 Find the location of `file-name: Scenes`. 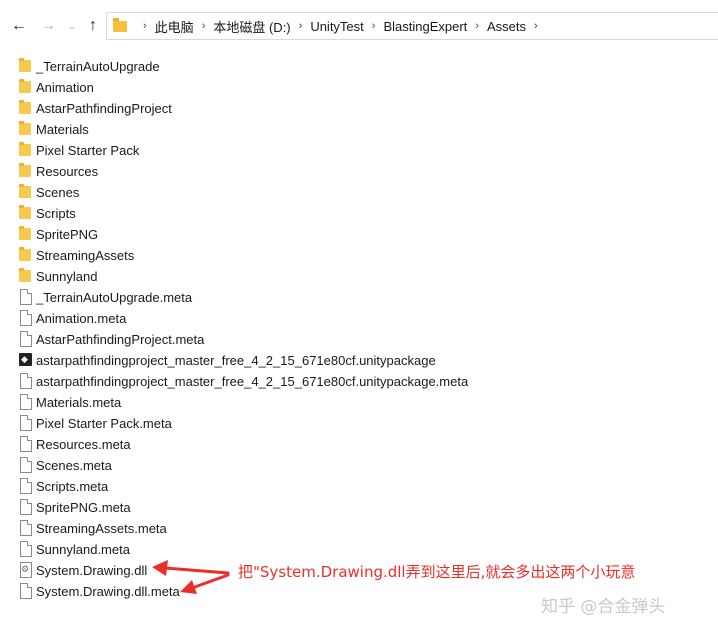

file-name: Scenes is located at coordinates (58, 192).